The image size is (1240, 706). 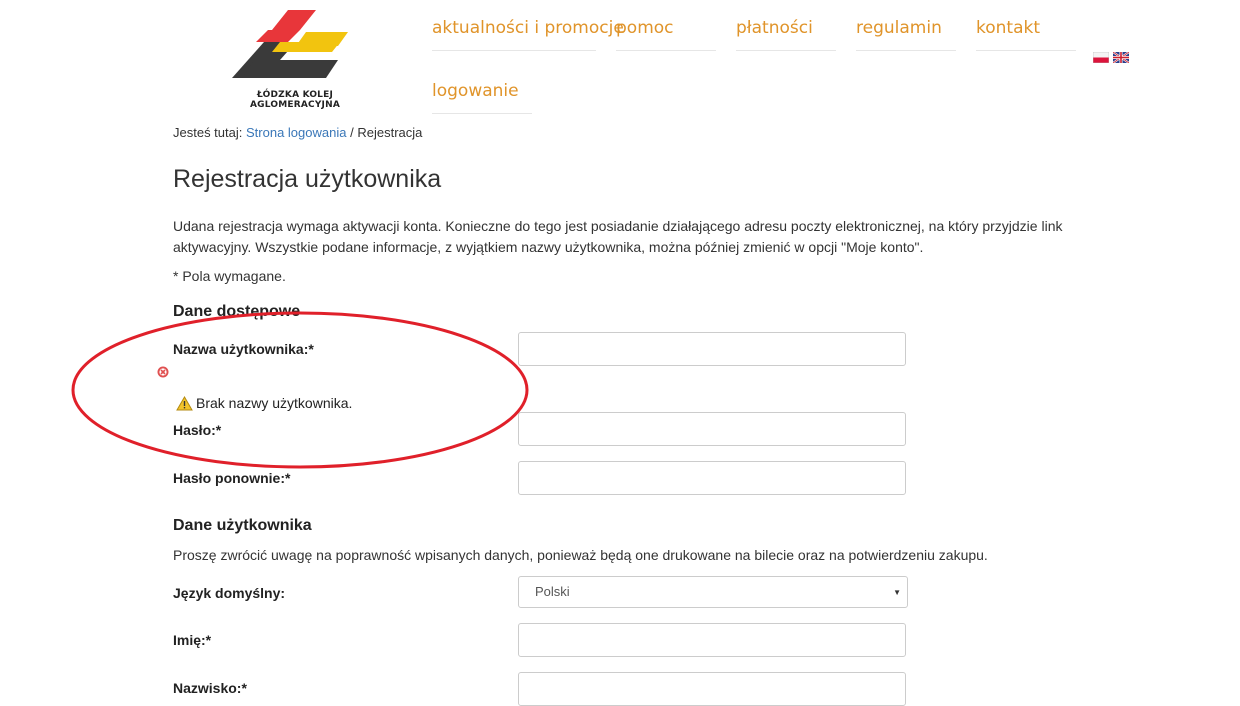 What do you see at coordinates (300, 390) in the screenshot?
I see `annotation-ellipse` at bounding box center [300, 390].